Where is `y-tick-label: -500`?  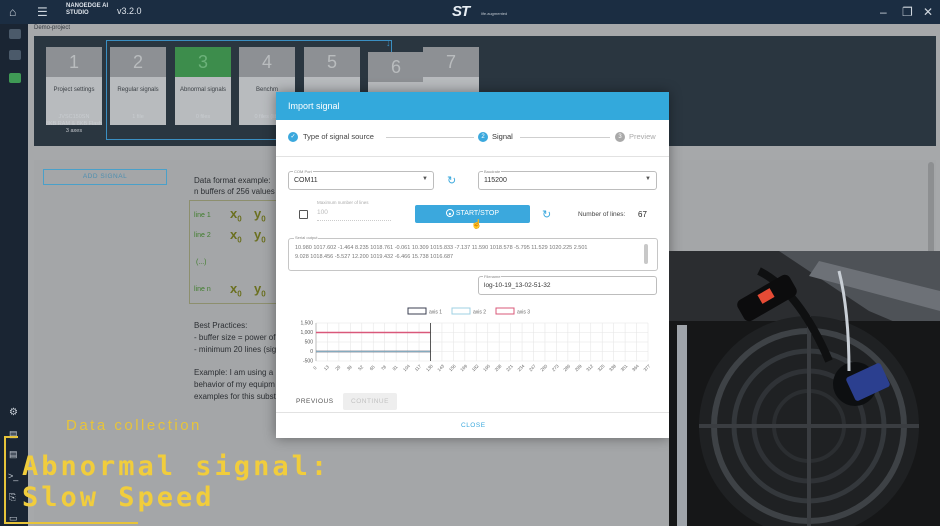
y-tick-label: -500 is located at coordinates (308, 362).